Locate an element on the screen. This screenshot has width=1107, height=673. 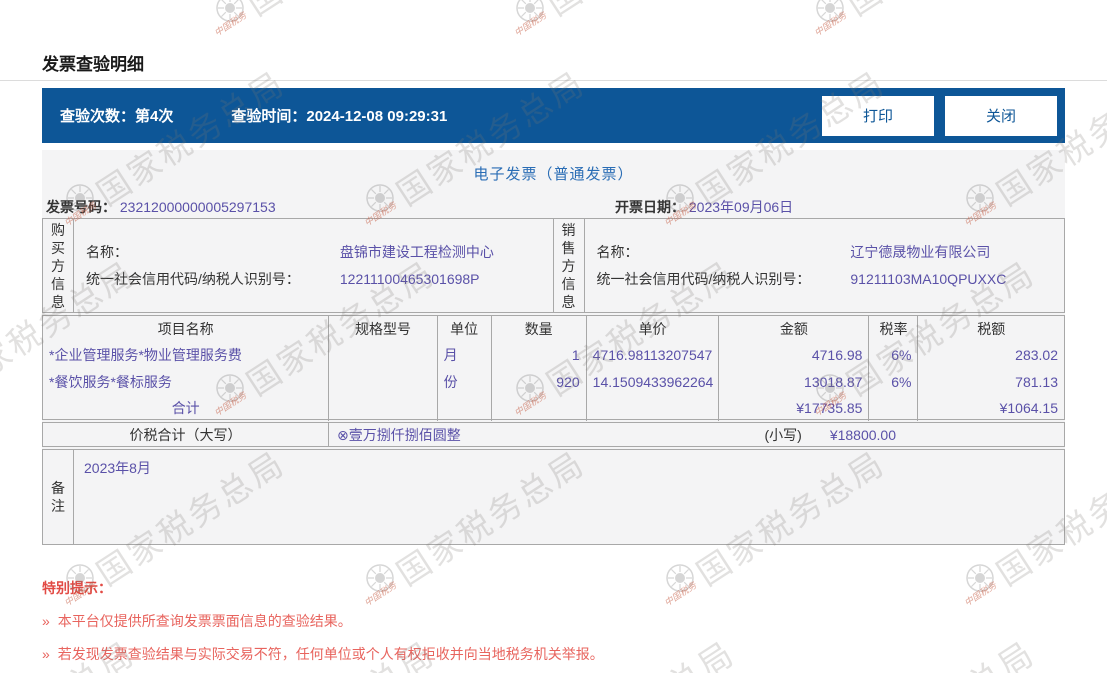
buyer-side-label: 购买方信息 is located at coordinates (58, 265).